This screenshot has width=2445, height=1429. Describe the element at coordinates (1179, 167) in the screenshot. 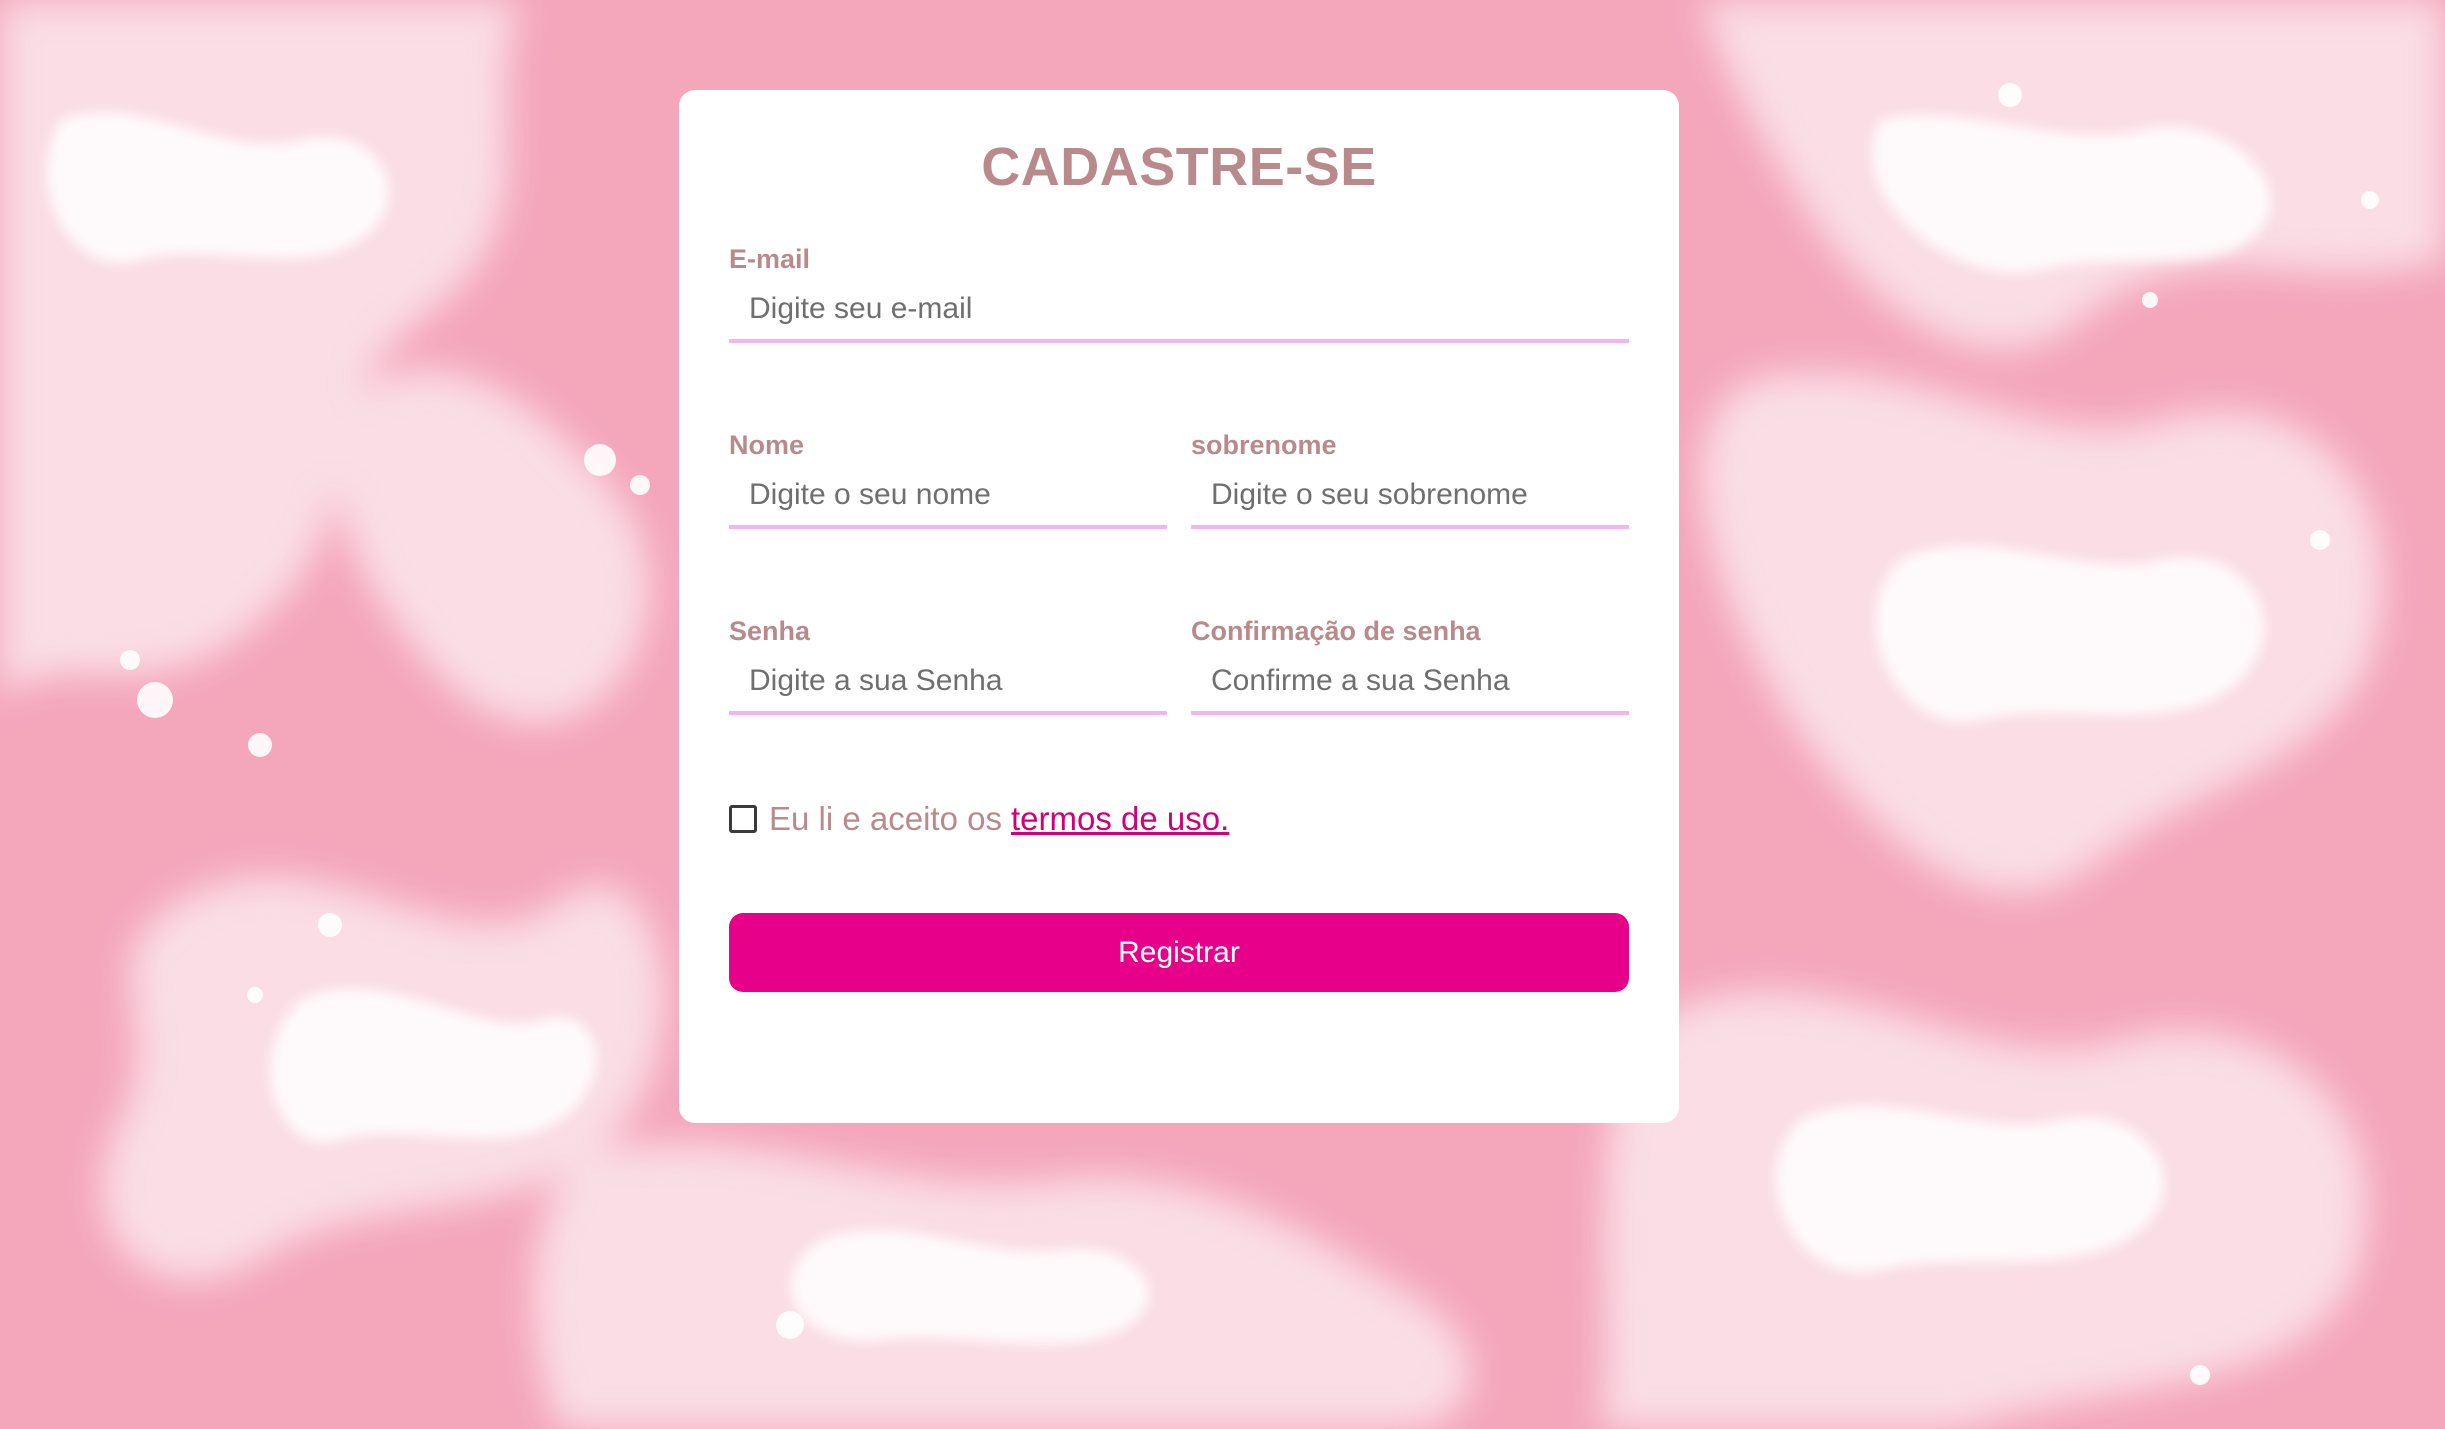

I see `page-title: CADASTRE-SE` at that location.